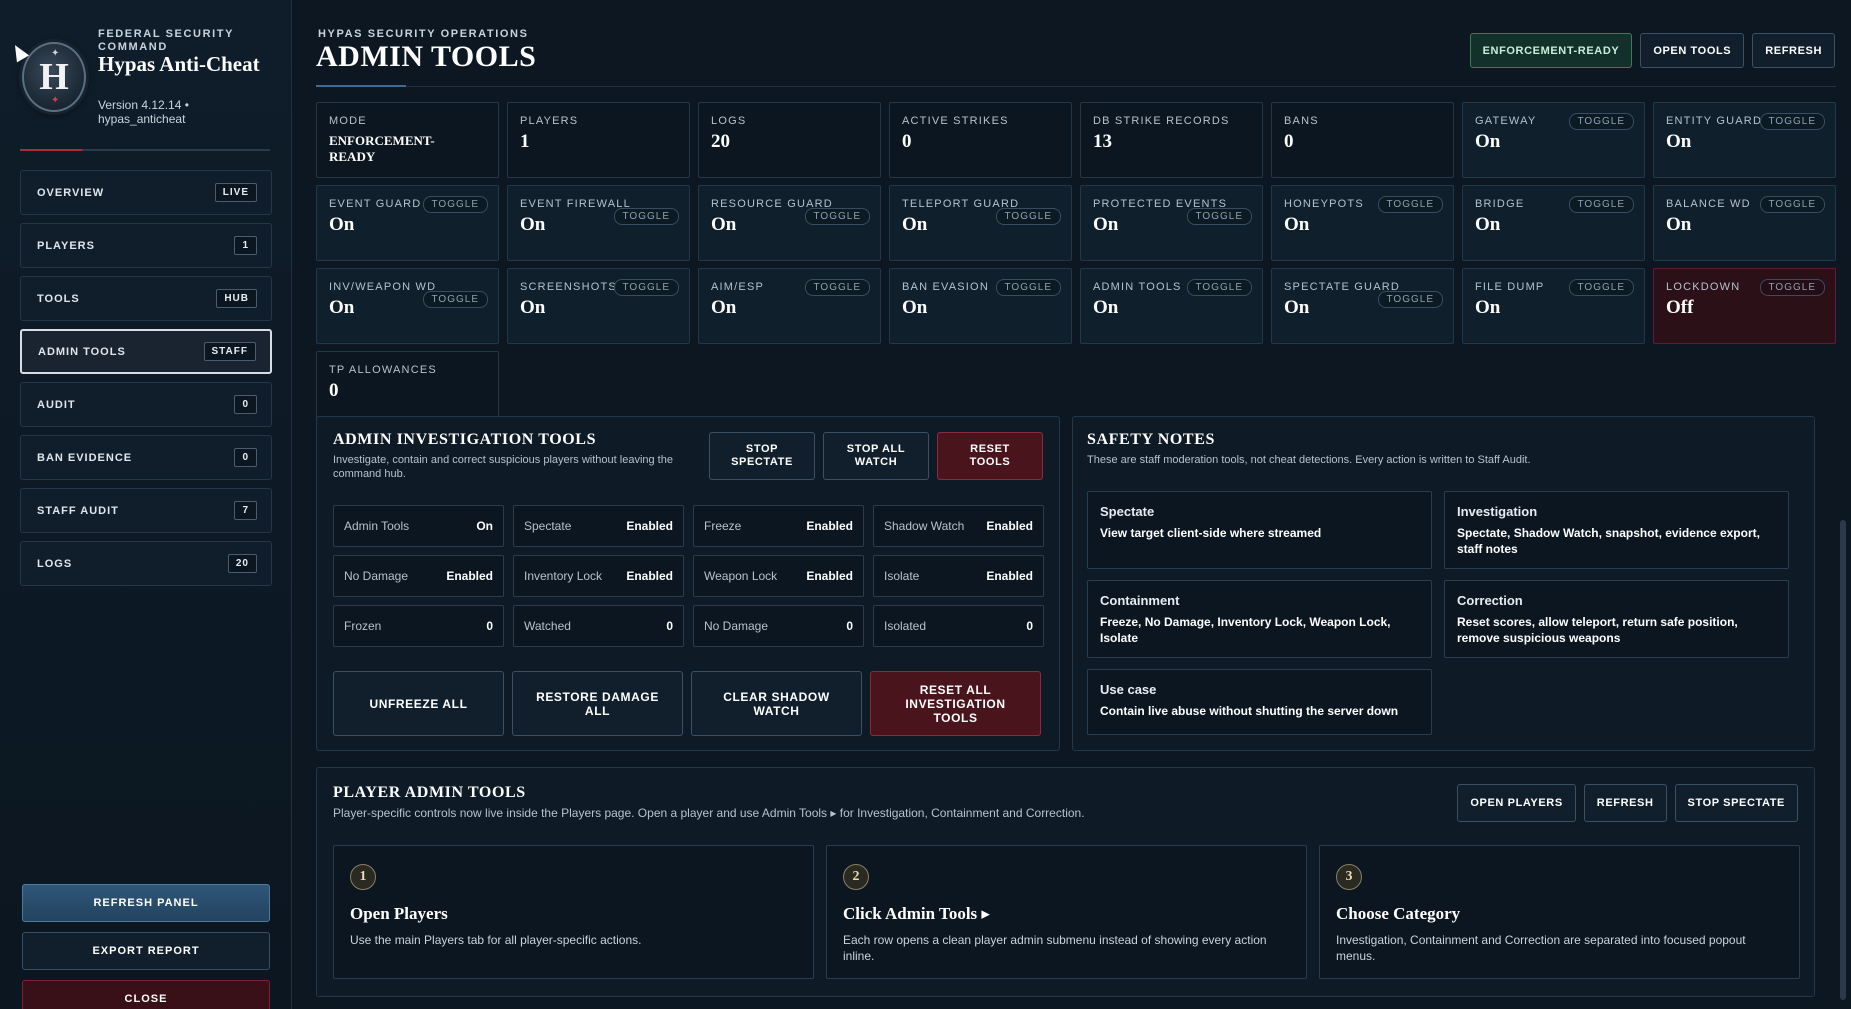  I want to click on stat-card-spectate-guard: SPECTATE GUARD On TOGGLE, so click(1362, 306).